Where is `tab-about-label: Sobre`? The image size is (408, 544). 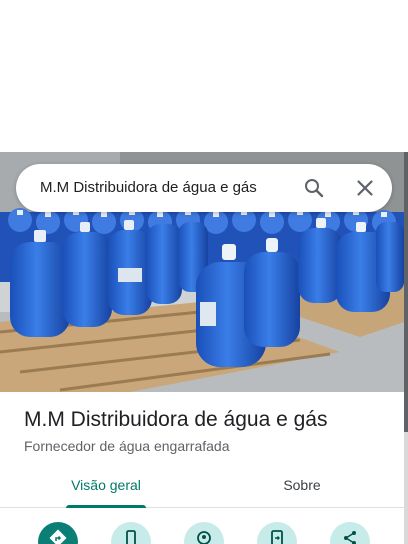 tab-about-label: Sobre is located at coordinates (302, 485).